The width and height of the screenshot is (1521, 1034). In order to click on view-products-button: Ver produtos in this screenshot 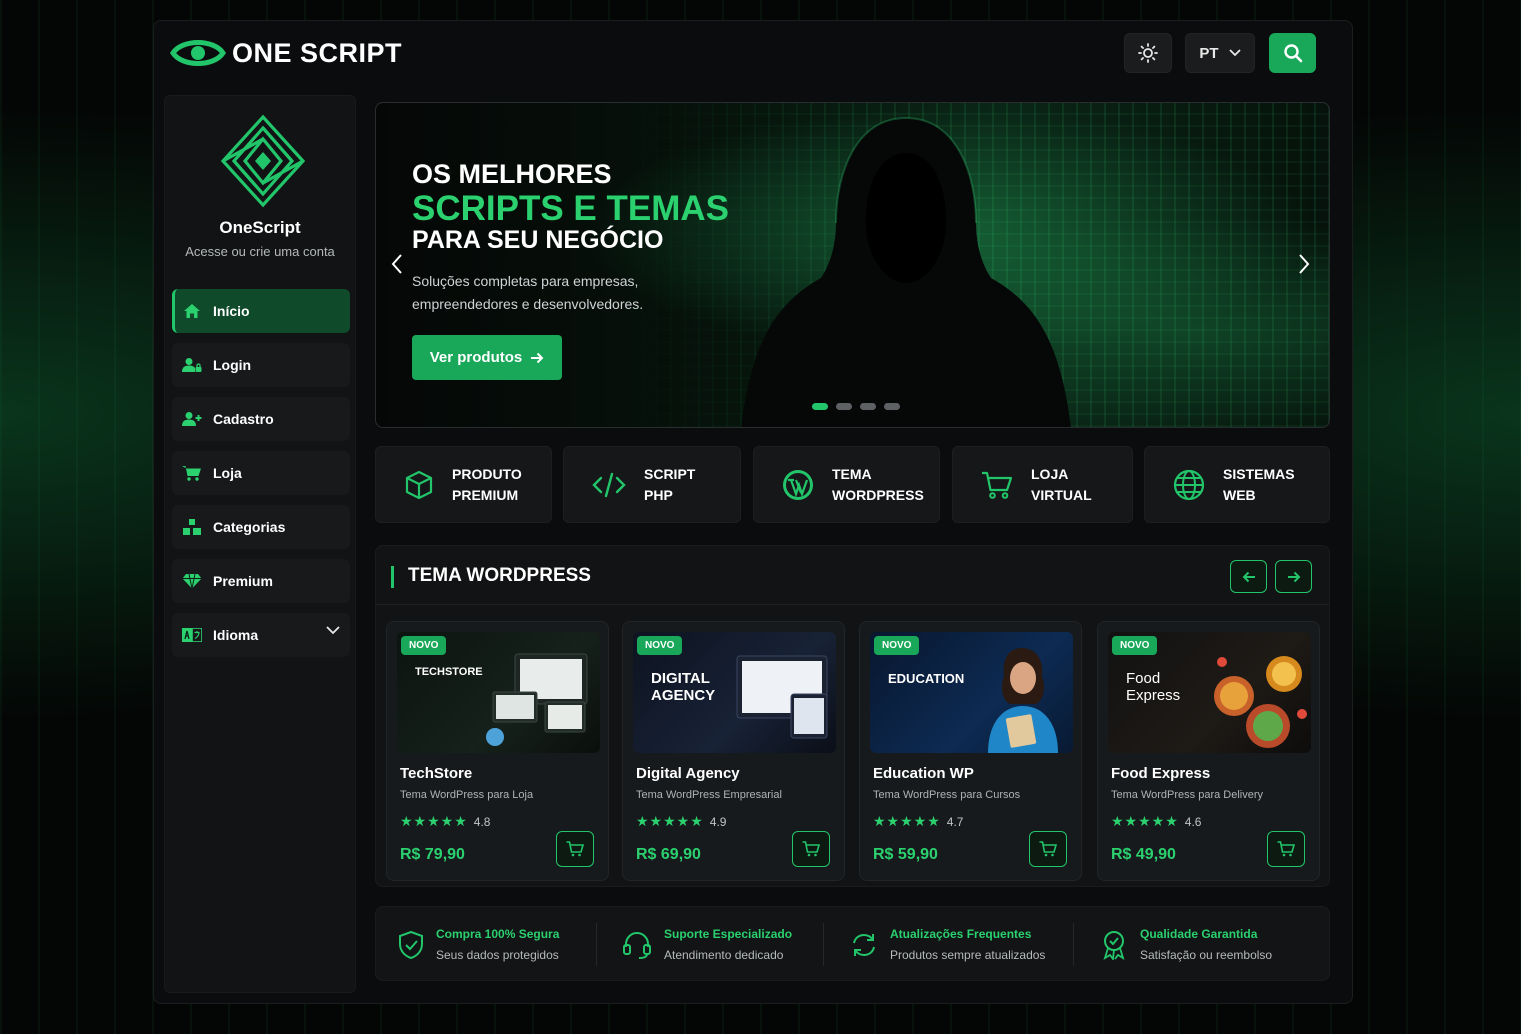, I will do `click(487, 357)`.